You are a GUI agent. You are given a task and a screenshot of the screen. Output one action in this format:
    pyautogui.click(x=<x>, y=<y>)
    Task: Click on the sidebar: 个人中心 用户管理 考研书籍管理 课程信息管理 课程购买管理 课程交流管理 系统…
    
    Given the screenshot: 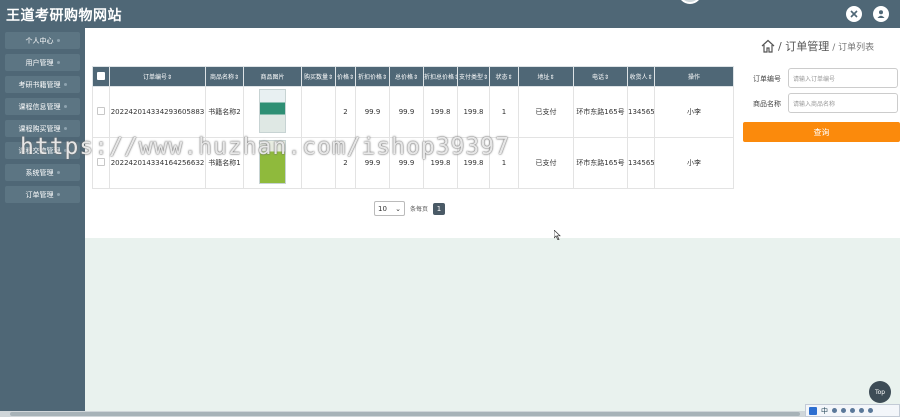 What is the action you would take?
    pyautogui.click(x=42, y=220)
    